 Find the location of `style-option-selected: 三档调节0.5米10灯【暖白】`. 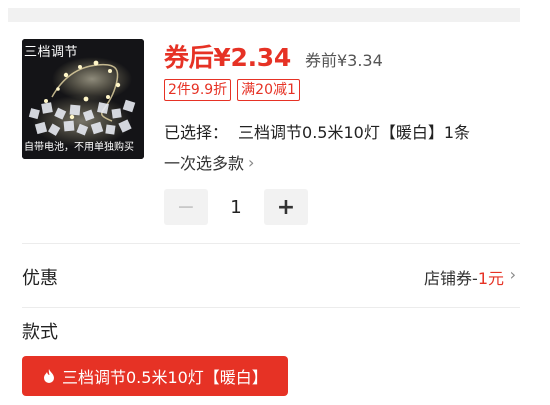

style-option-selected: 三档调节0.5米10灯【暖白】 is located at coordinates (155, 376).